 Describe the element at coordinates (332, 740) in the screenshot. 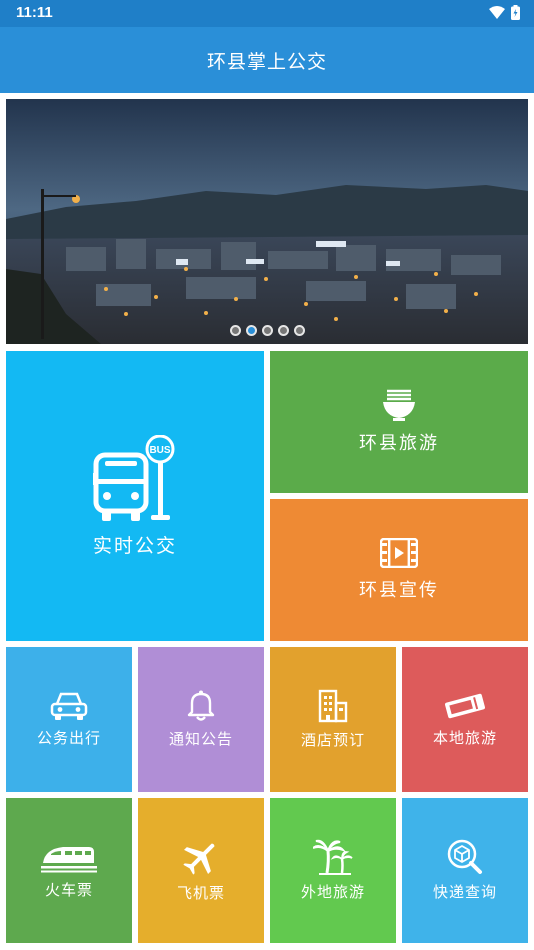

I see `tile-label: 酒店预订` at that location.